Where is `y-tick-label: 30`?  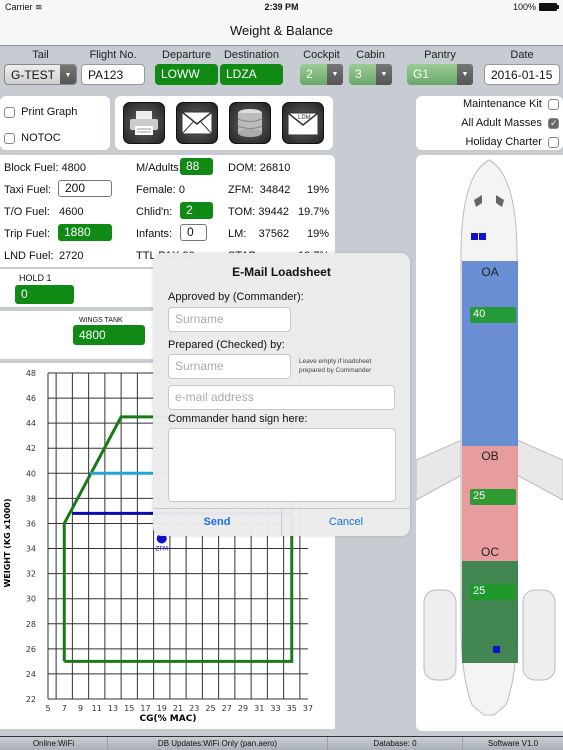
y-tick-label: 30 is located at coordinates (31, 599).